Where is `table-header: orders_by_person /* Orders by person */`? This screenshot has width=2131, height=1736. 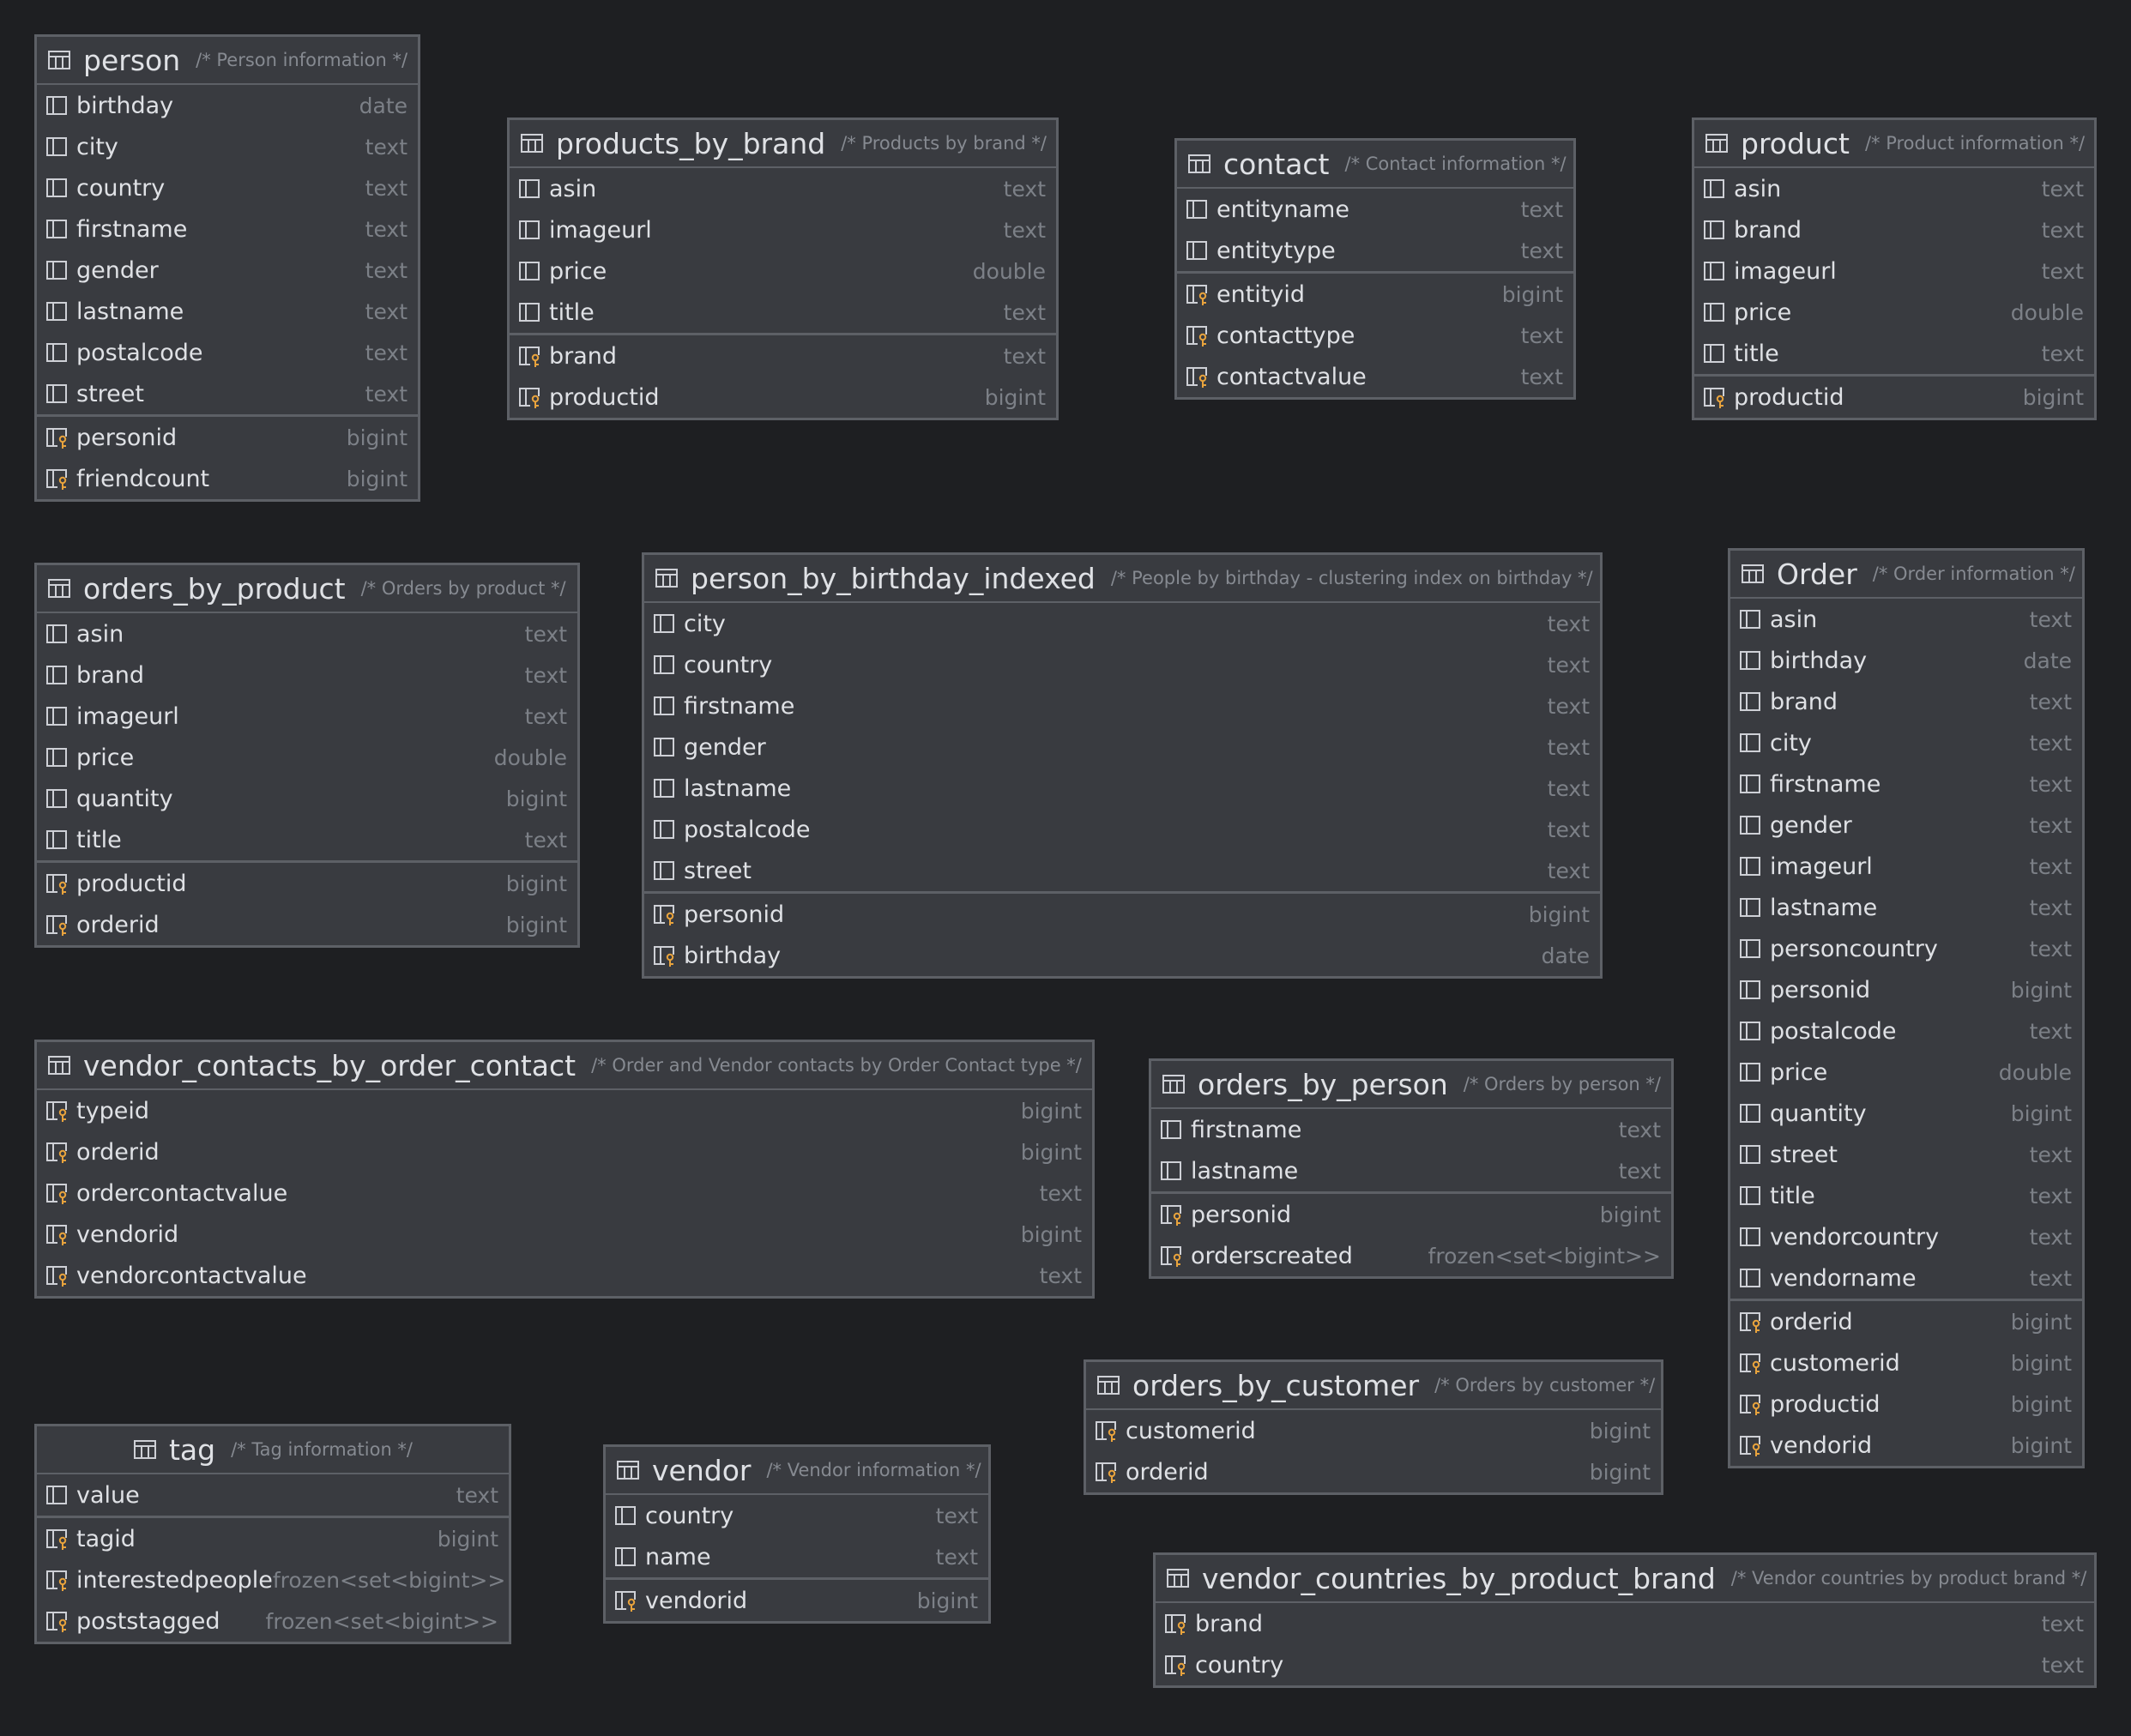
table-header: orders_by_person /* Orders by person */ is located at coordinates (1411, 1085).